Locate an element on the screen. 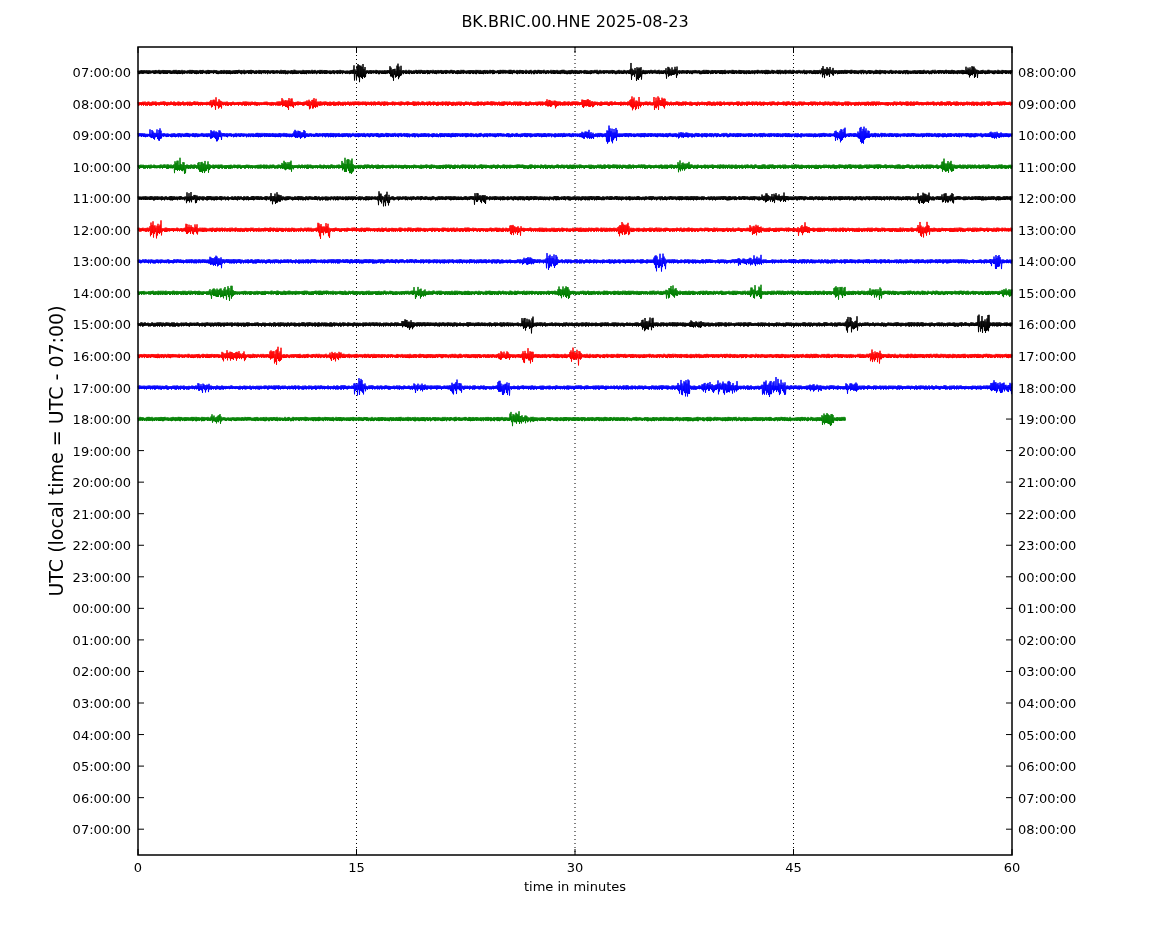 The image size is (1150, 950). tick-label: 45 is located at coordinates (793, 867).